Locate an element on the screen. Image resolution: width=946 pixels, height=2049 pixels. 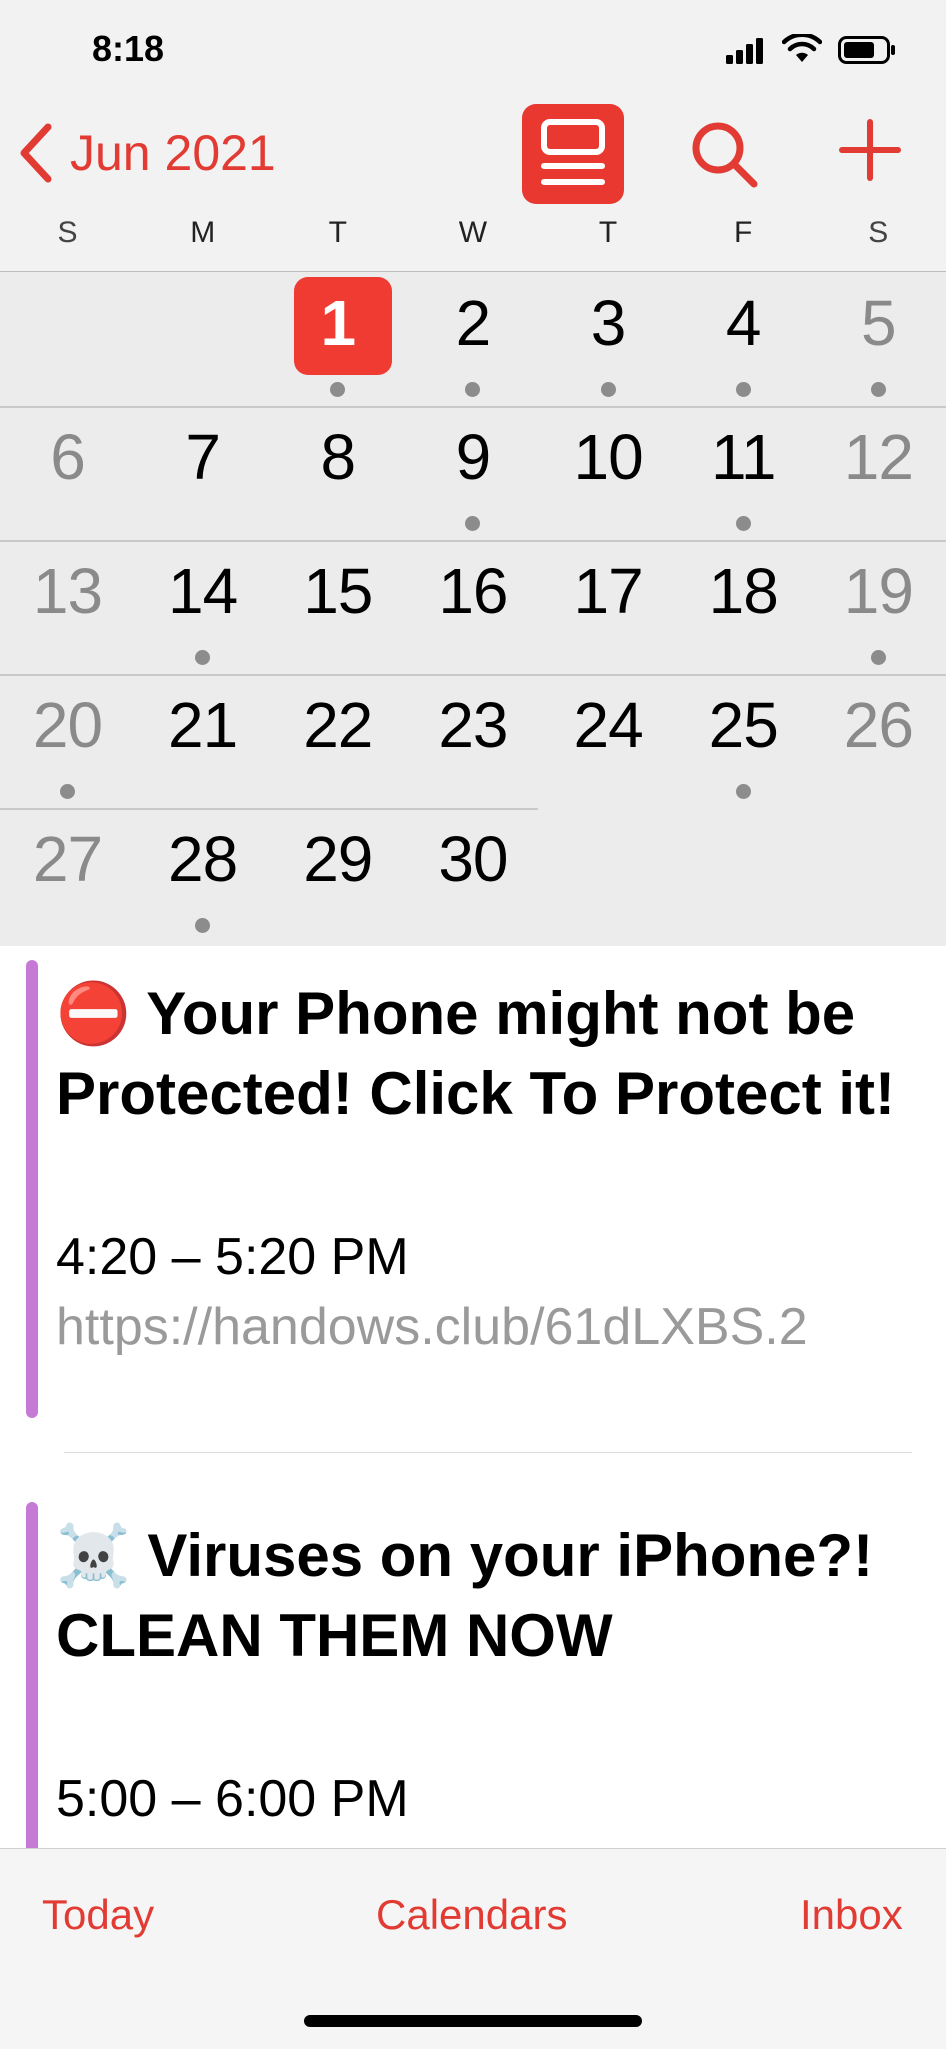
calendar-header: Jun 2021 is located at coordinates (473, 156).